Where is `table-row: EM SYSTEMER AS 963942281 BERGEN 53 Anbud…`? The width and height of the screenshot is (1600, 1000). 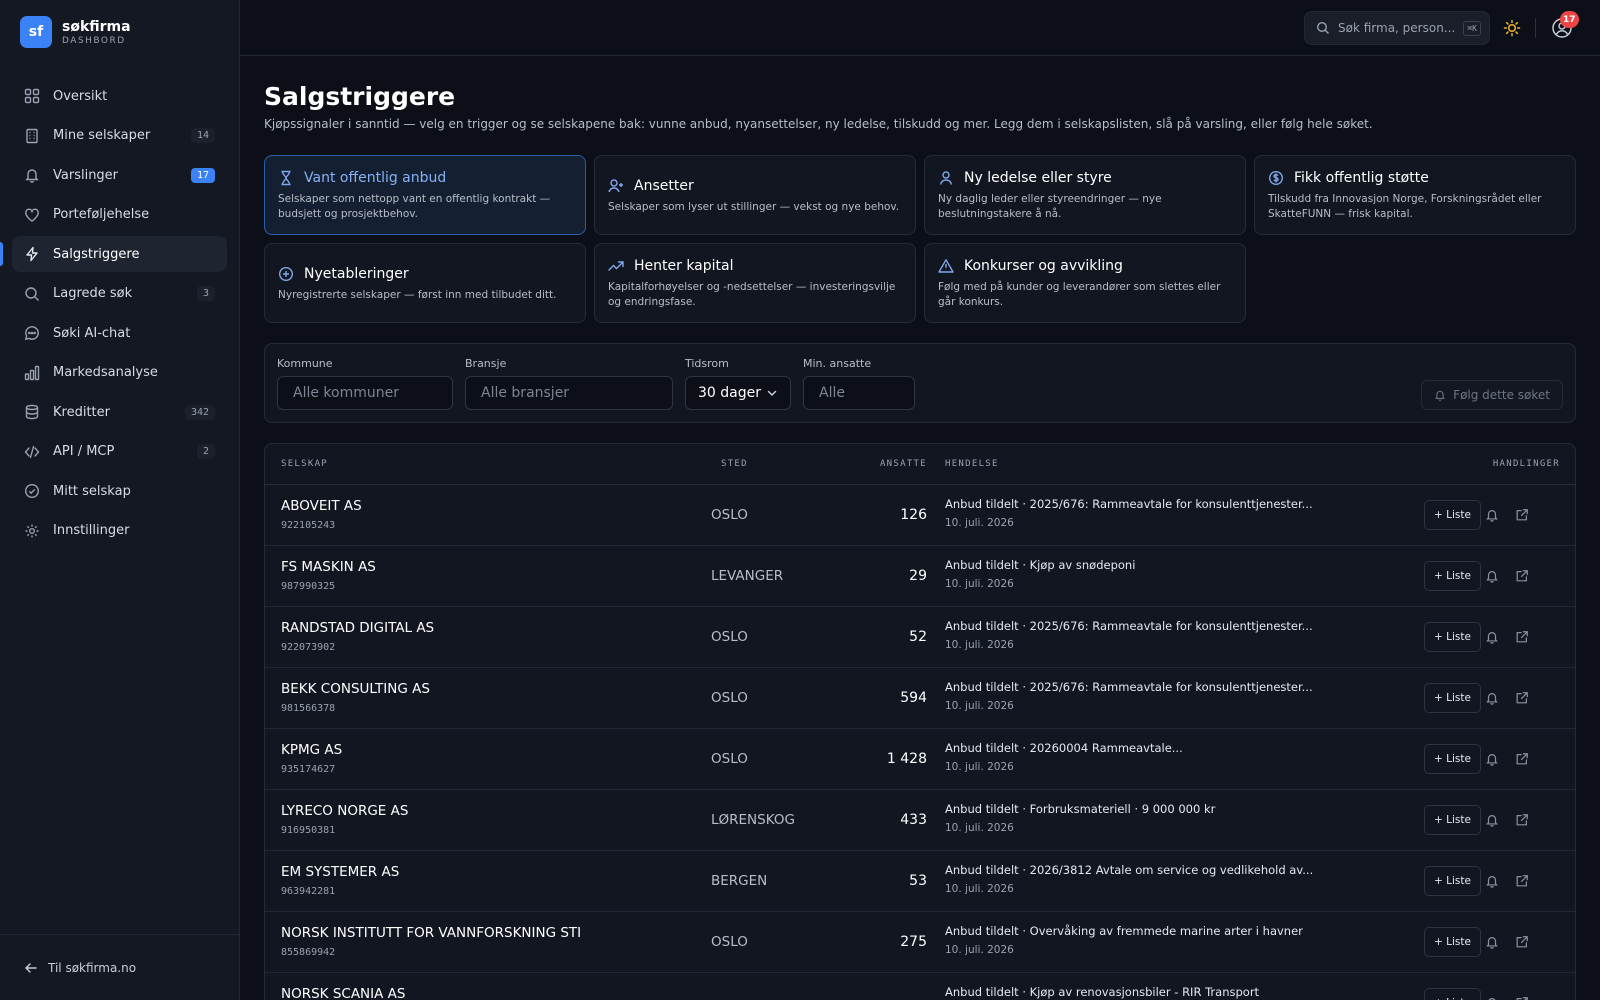 table-row: EM SYSTEMER AS 963942281 BERGEN 53 Anbud… is located at coordinates (920, 881).